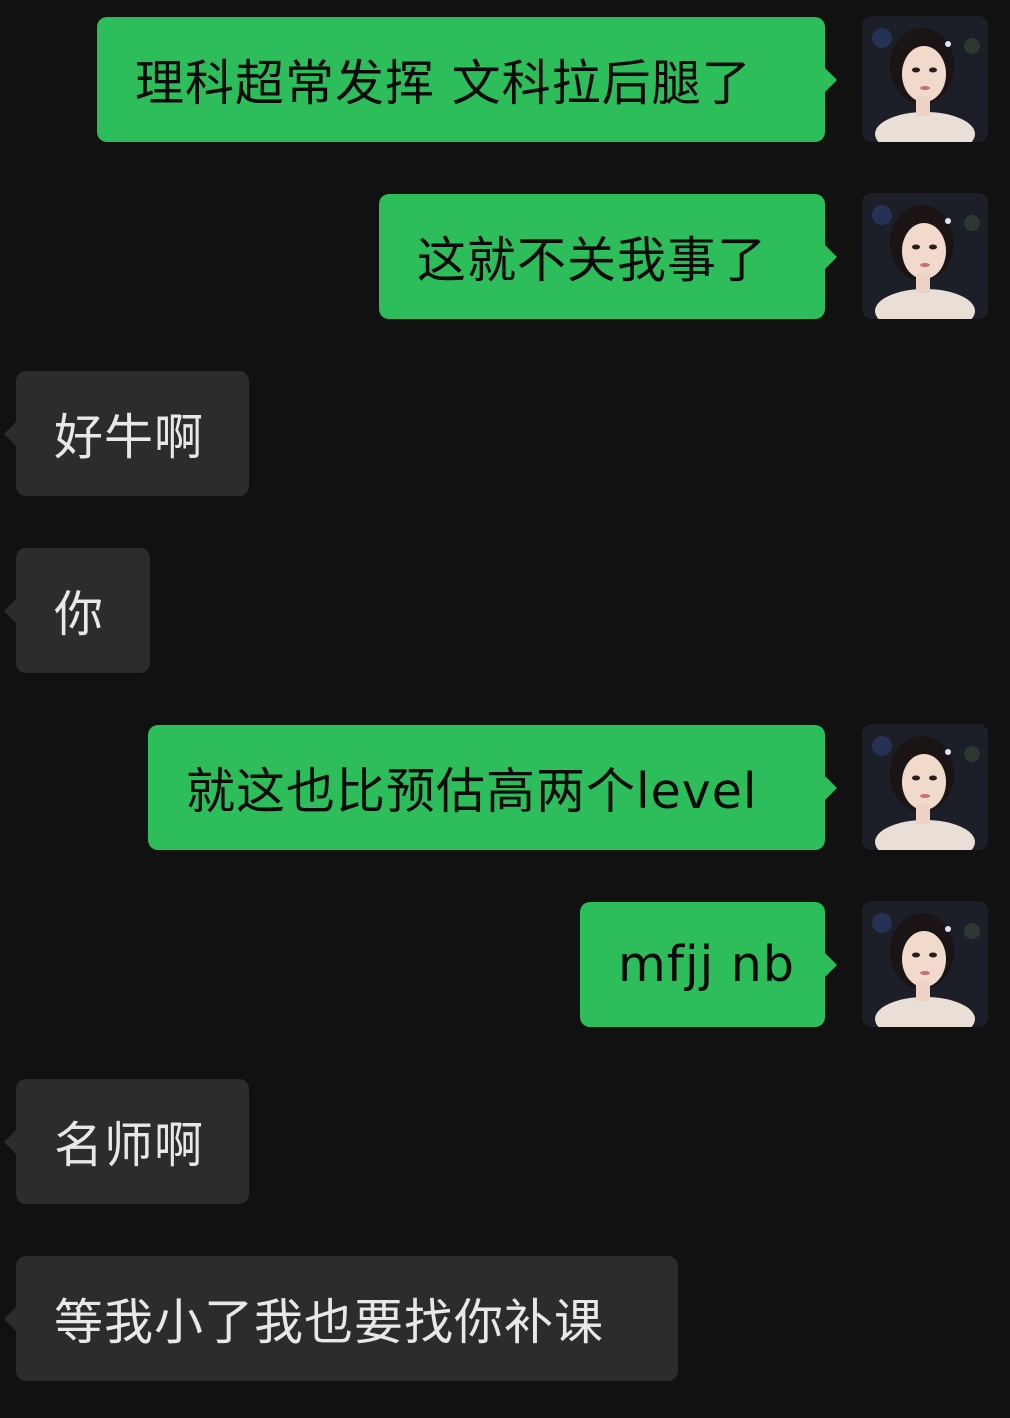 This screenshot has height=1418, width=1010. I want to click on message-text: 等我小了我也要找你补课, so click(329, 1322).